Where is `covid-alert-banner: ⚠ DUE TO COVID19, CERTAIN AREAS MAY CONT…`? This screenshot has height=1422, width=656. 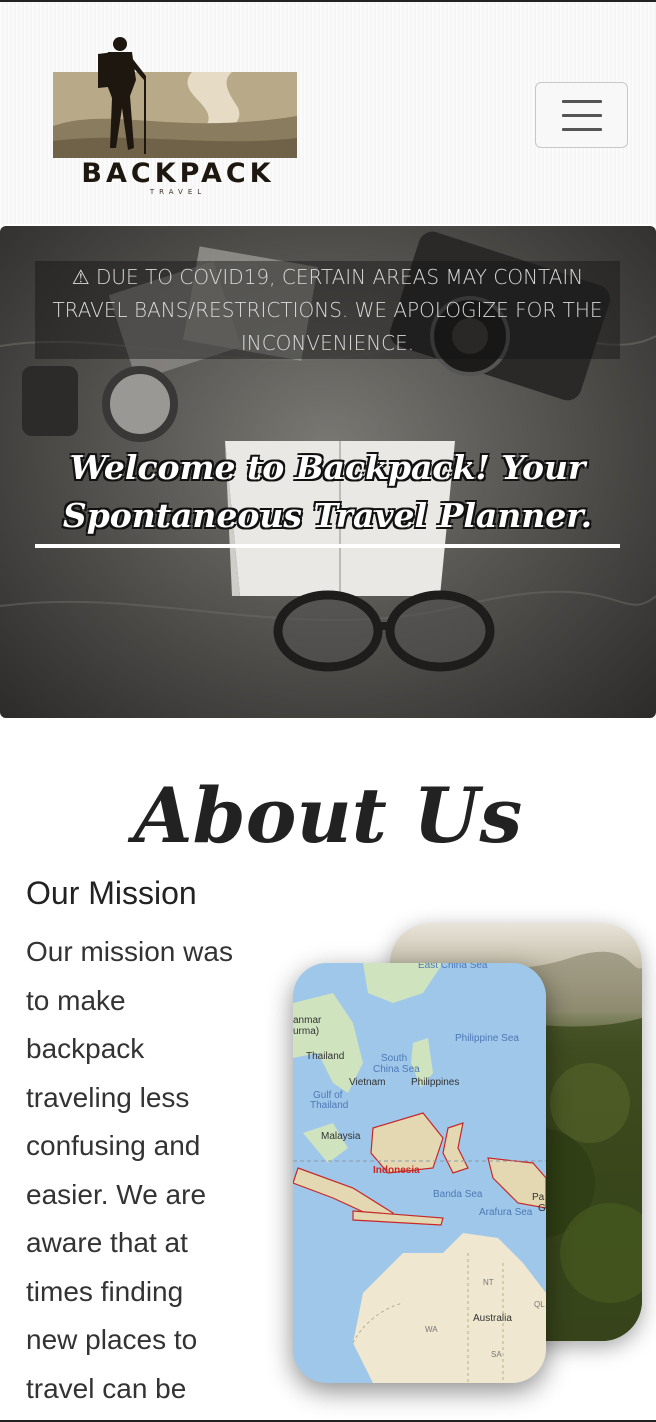
covid-alert-banner: ⚠ DUE TO COVID19, CERTAIN AREAS MAY CONT… is located at coordinates (327, 310).